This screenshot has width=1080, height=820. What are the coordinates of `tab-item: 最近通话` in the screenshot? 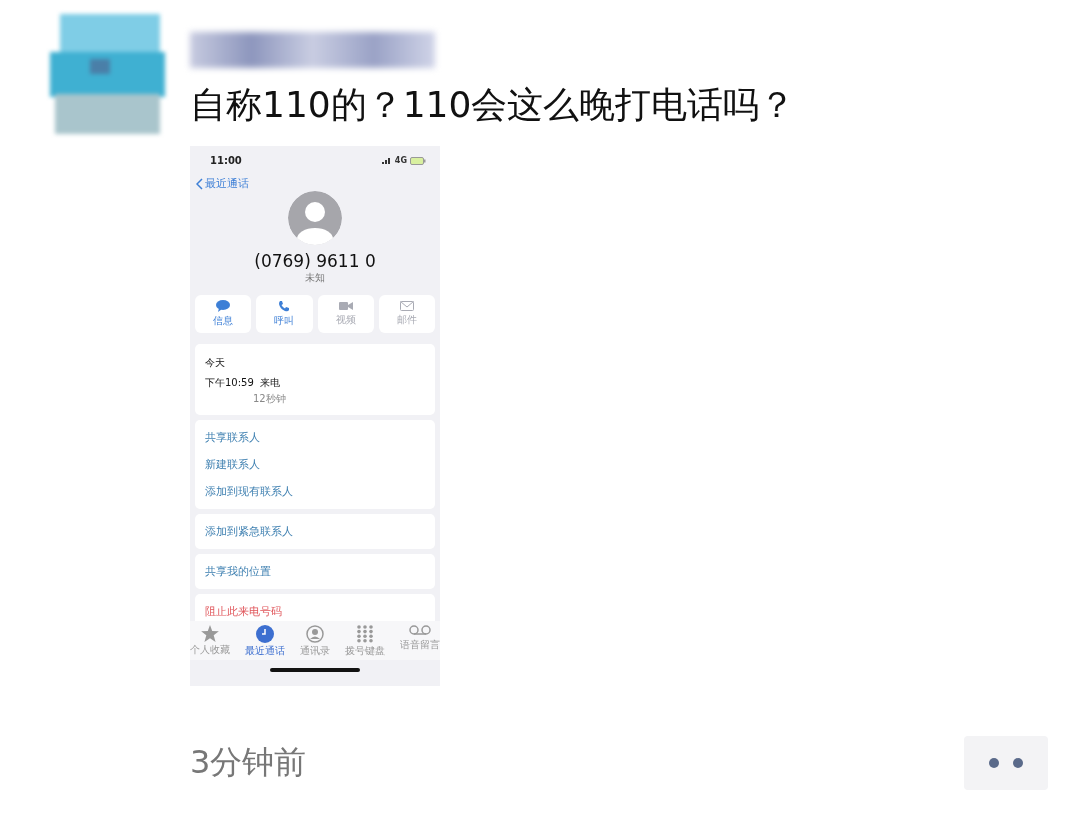 It's located at (265, 641).